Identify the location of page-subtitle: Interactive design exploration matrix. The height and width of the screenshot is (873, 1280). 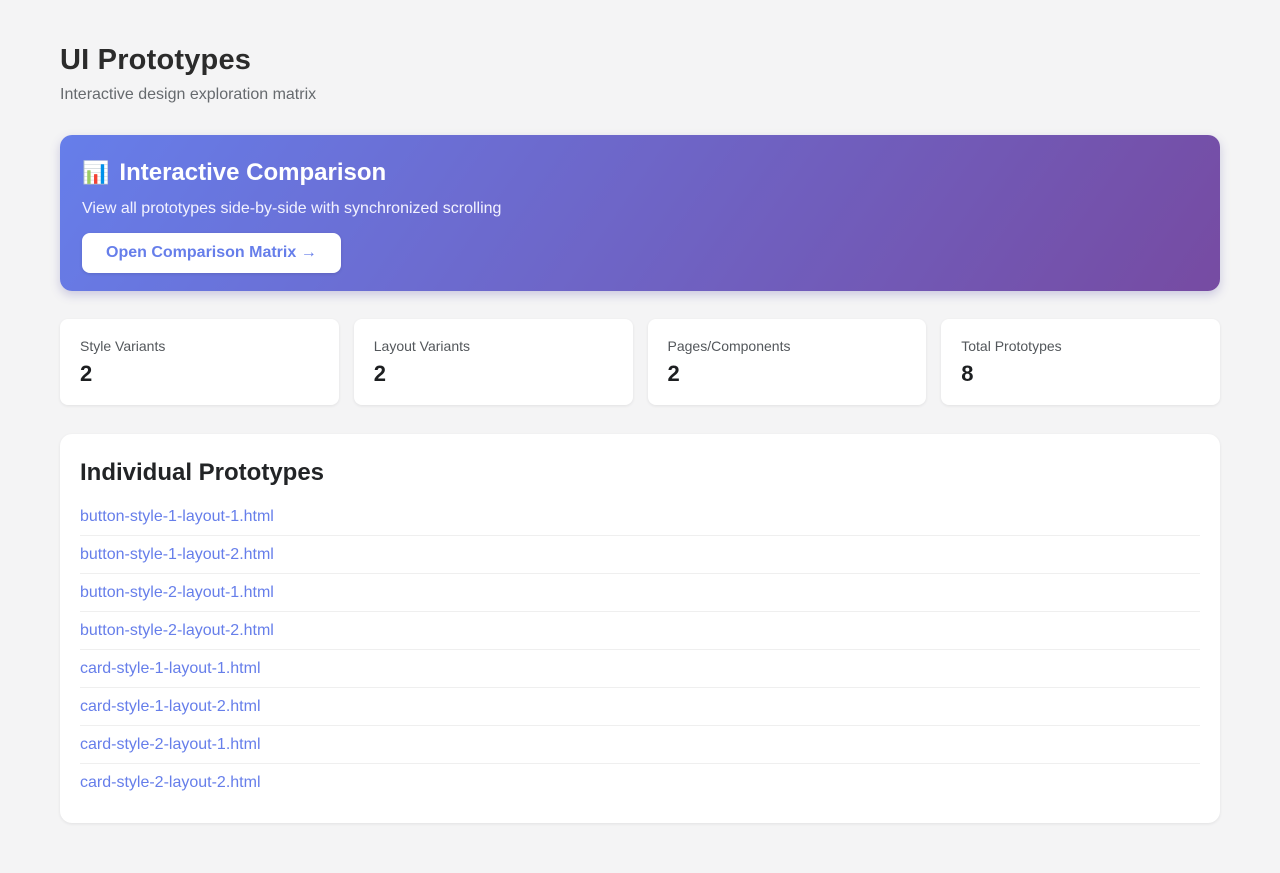
(188, 94).